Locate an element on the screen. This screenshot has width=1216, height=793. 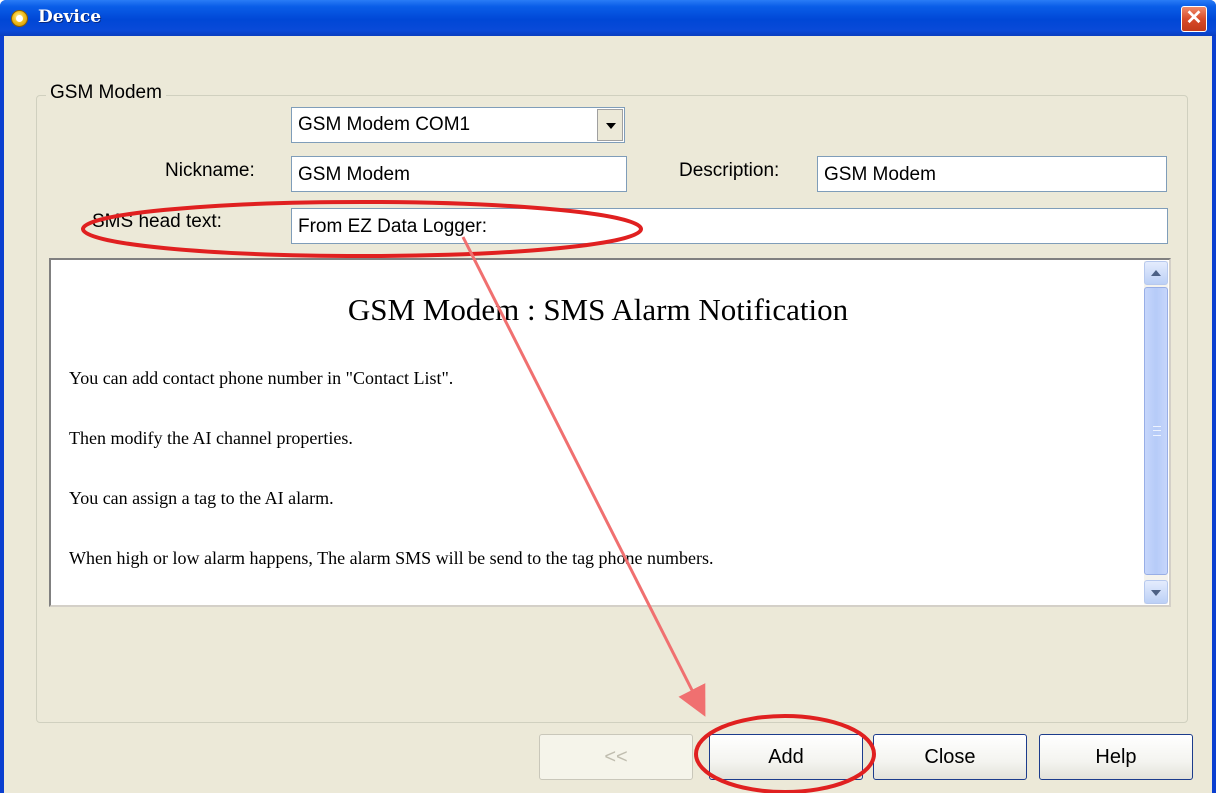
group-legend: GSM Modem is located at coordinates (106, 93).